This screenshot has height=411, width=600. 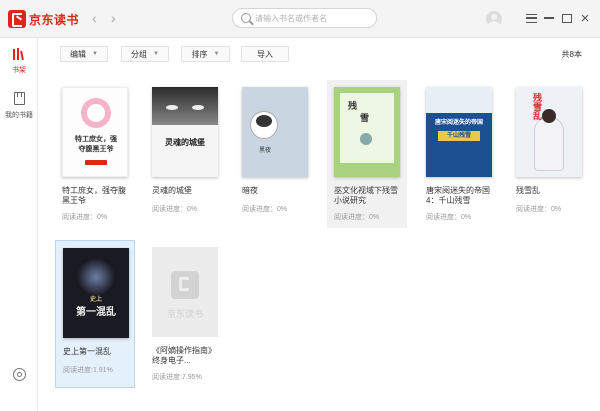 What do you see at coordinates (185, 142) in the screenshot?
I see `cover-title: 灵魂的城堡` at bounding box center [185, 142].